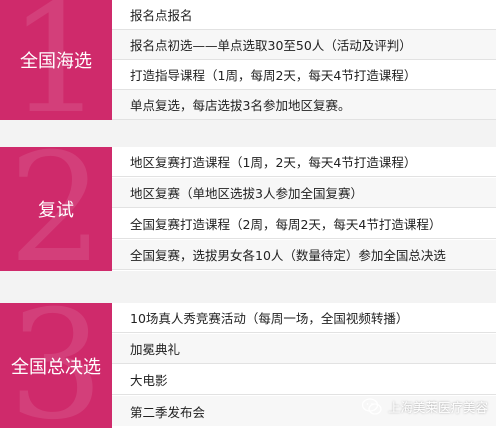 This screenshot has height=428, width=496. Describe the element at coordinates (304, 224) in the screenshot. I see `list-item: 全国复赛打造课程（2周，每周2天，每天4节打造课程）` at that location.